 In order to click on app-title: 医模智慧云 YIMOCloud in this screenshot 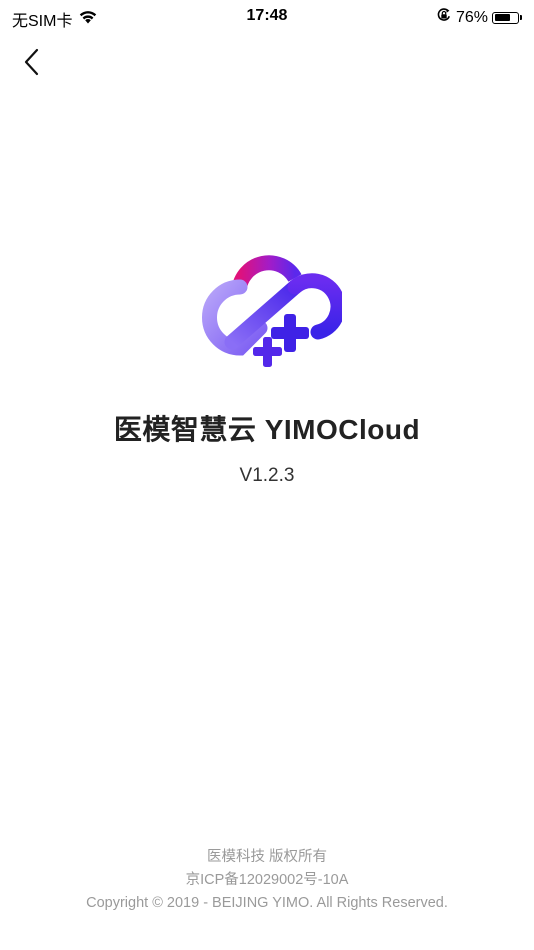, I will do `click(267, 429)`.